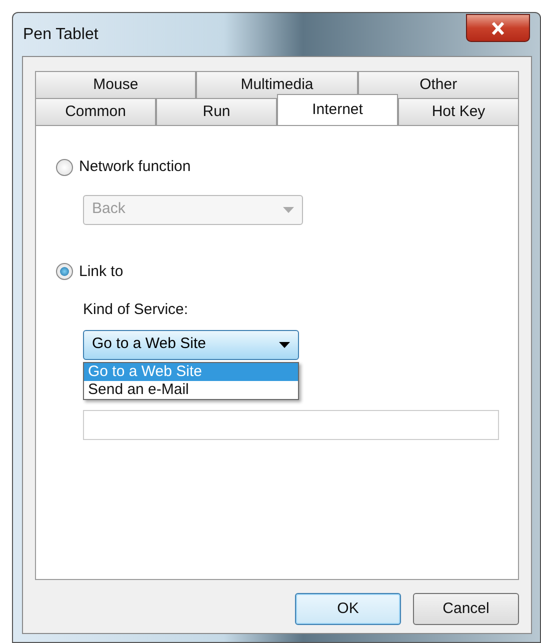 The width and height of the screenshot is (541, 643). I want to click on dropdown: Go to a Web Site, so click(191, 345).